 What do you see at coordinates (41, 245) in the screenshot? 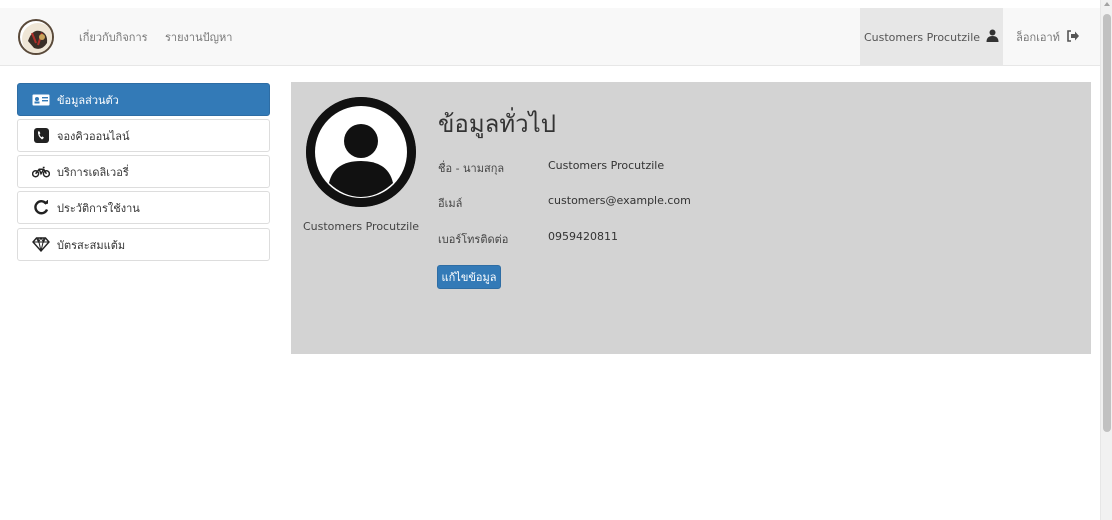
I see `diamond-icon` at bounding box center [41, 245].